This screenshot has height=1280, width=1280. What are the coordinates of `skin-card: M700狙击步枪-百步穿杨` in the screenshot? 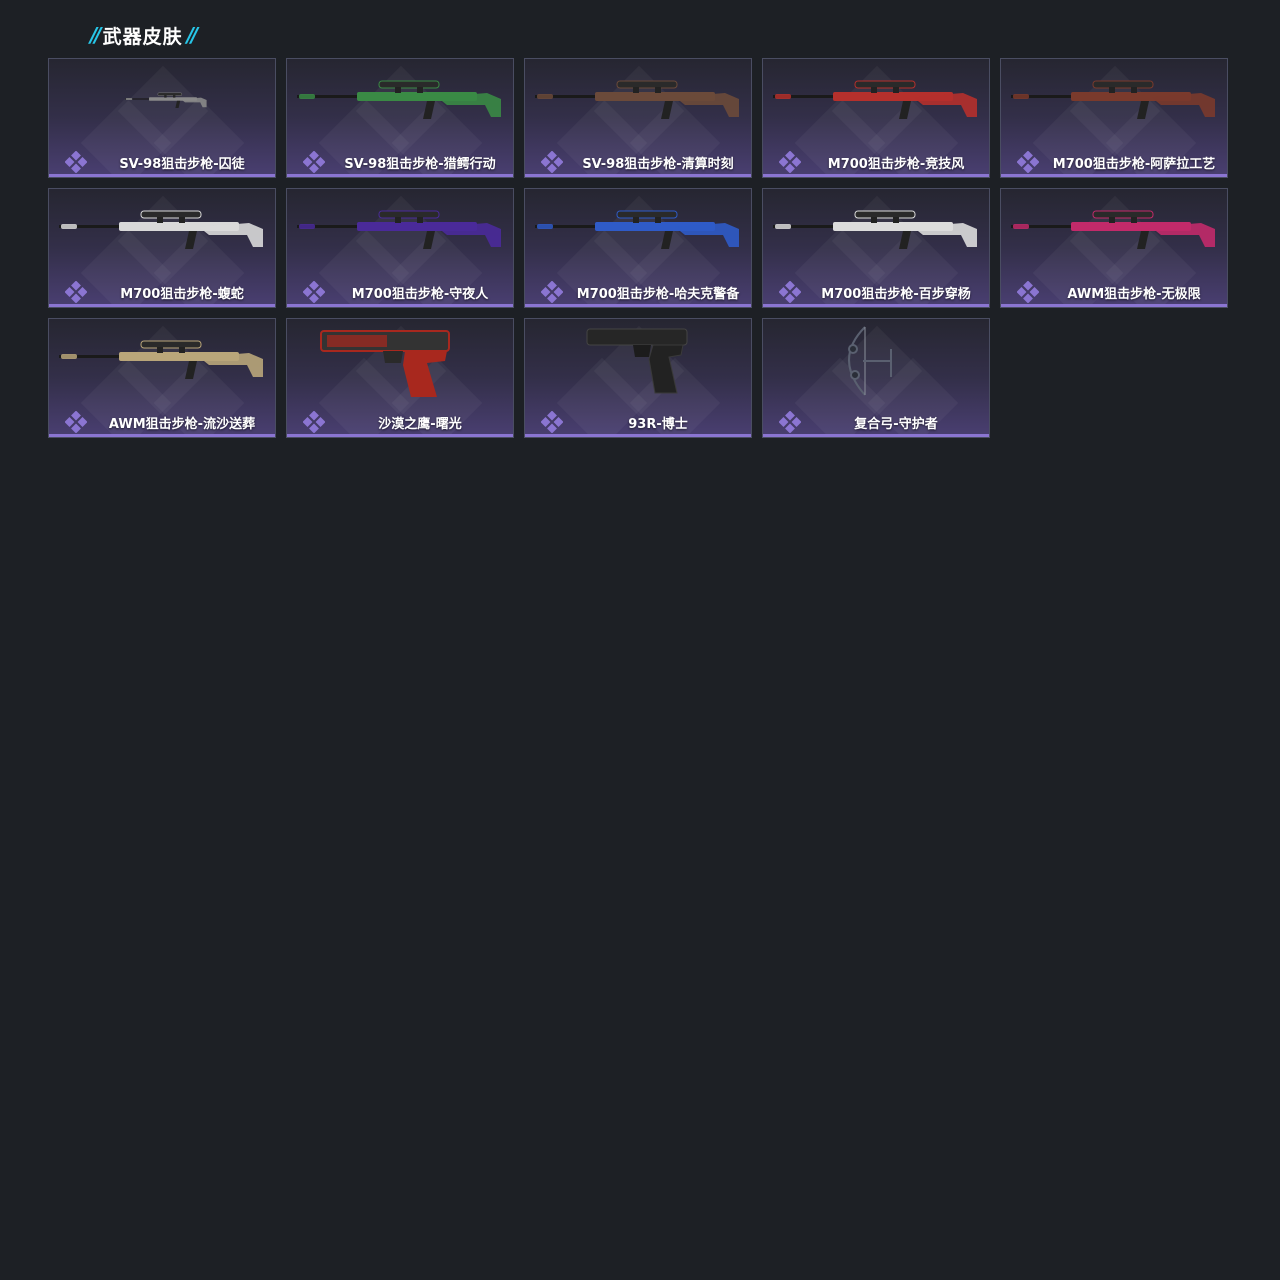 It's located at (876, 248).